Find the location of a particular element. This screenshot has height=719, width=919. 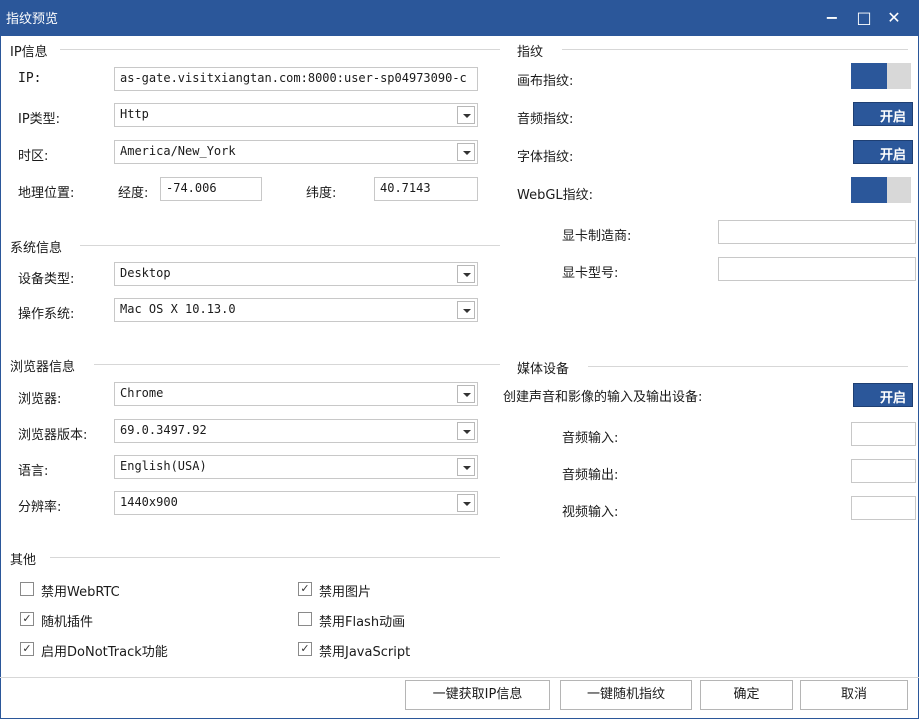

checkbox-enable-dnt: ✓ is located at coordinates (27, 649).